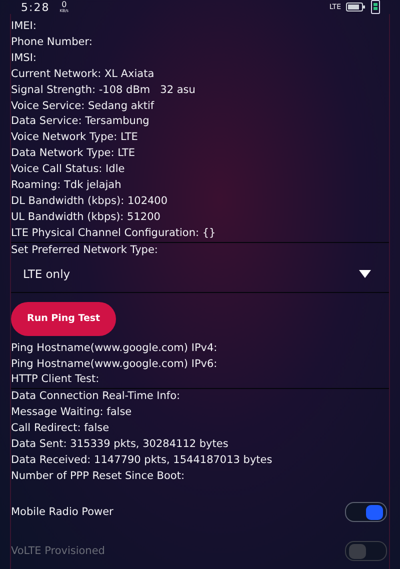 The height and width of the screenshot is (569, 400). I want to click on info-text: Message Waiting: false, so click(72, 412).